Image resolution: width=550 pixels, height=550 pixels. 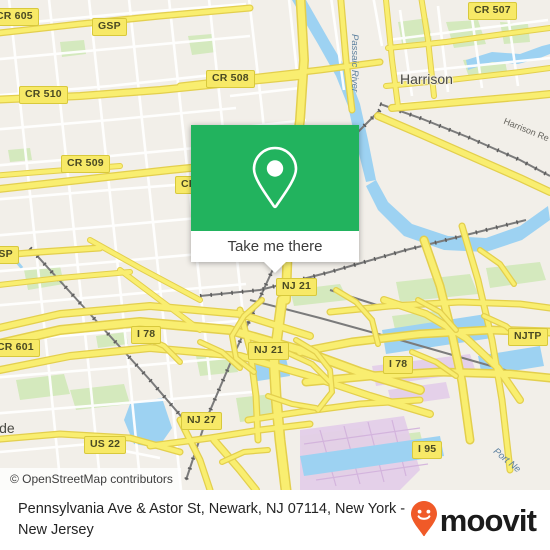 What do you see at coordinates (146, 335) in the screenshot?
I see `shield-i-78-west: I 78` at bounding box center [146, 335].